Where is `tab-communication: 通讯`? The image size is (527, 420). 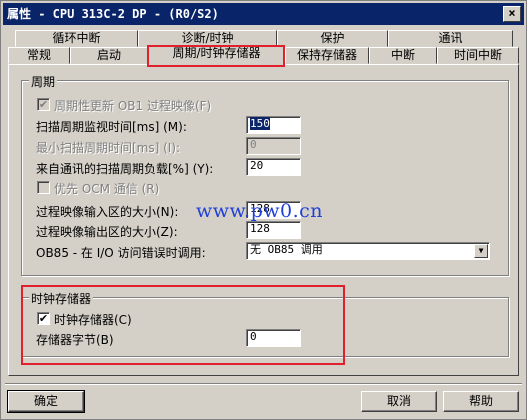 tab-communication: 通讯 is located at coordinates (450, 38).